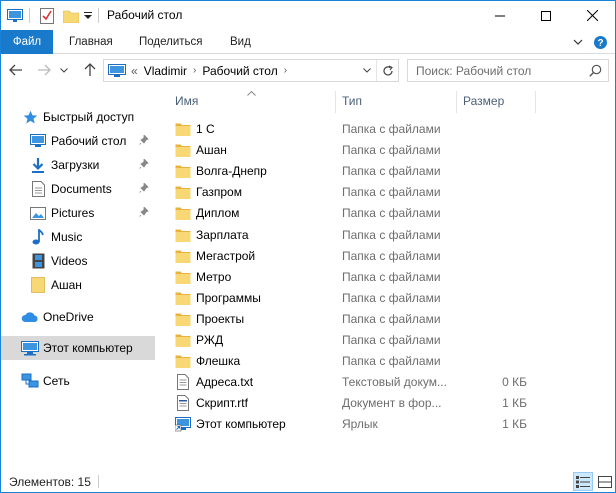  I want to click on sidebar-item-auchan: Ашан, so click(78, 285).